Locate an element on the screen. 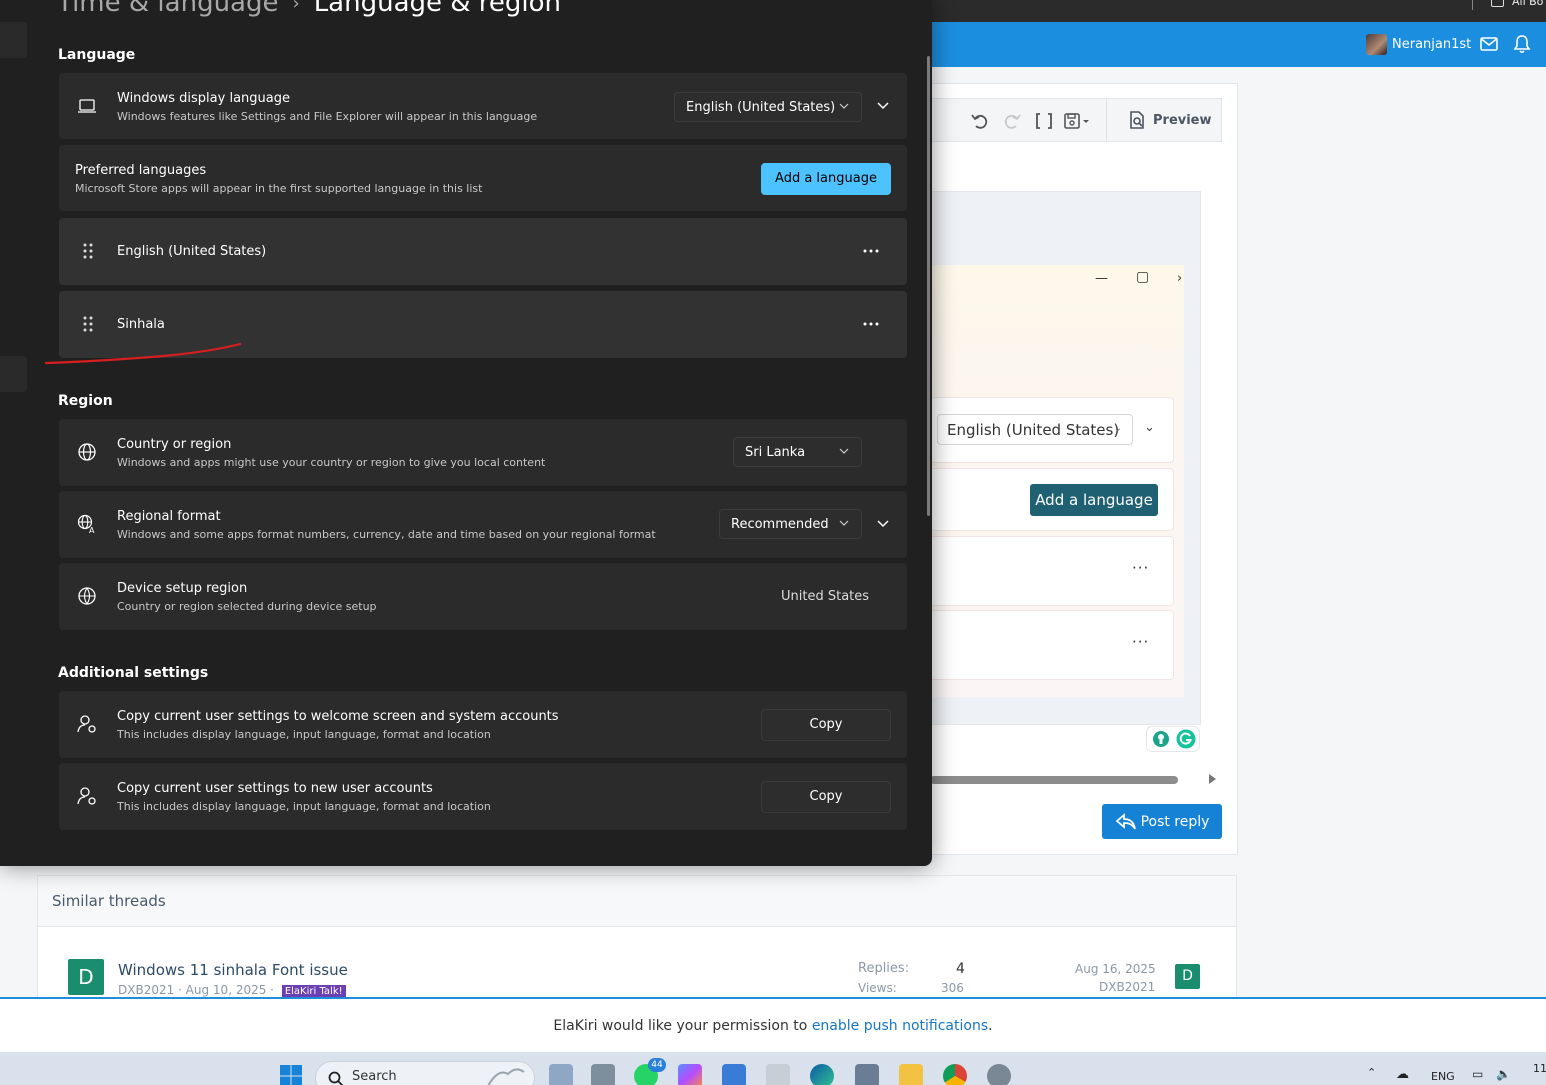 Image resolution: width=1546 pixels, height=1085 pixels. settings-gear-icon is located at coordinates (999, 1074).